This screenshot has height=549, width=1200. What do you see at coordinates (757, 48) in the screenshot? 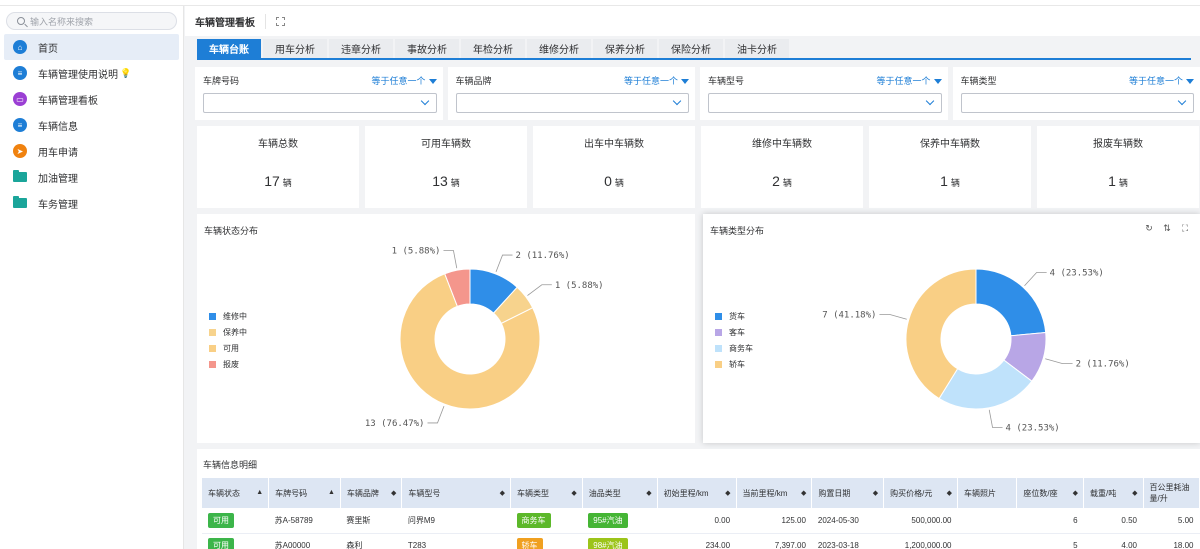
I see `tab-fuel-card: 油卡分析` at bounding box center [757, 48].